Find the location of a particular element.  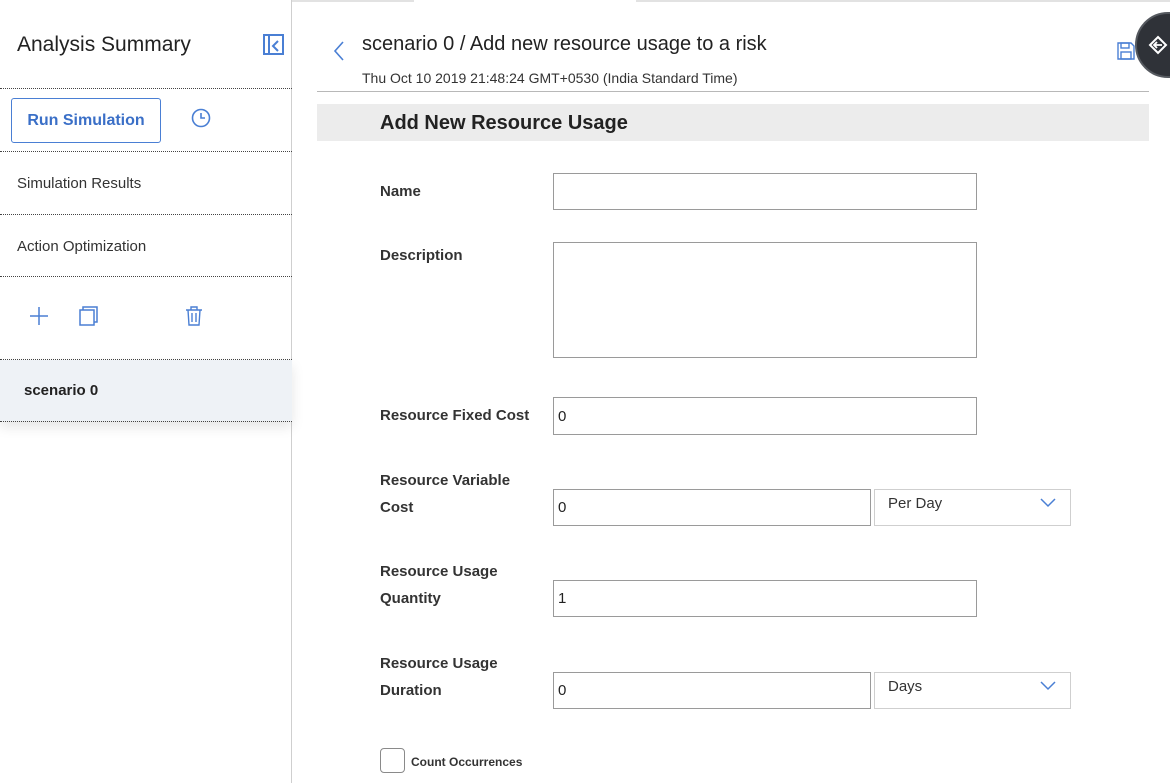

scenario-label: scenario 0 is located at coordinates (61, 390).